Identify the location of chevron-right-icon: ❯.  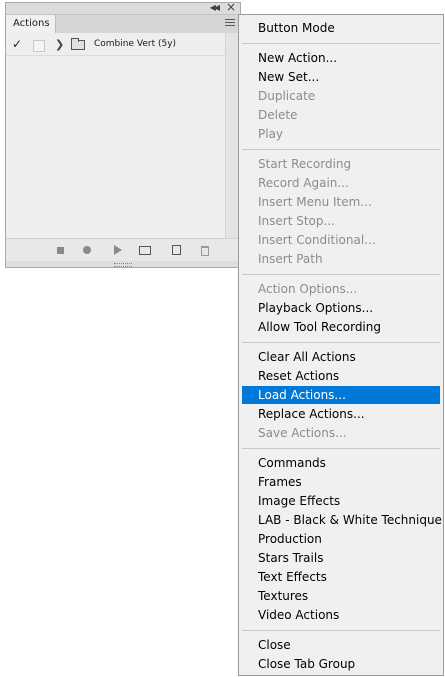
(59, 44).